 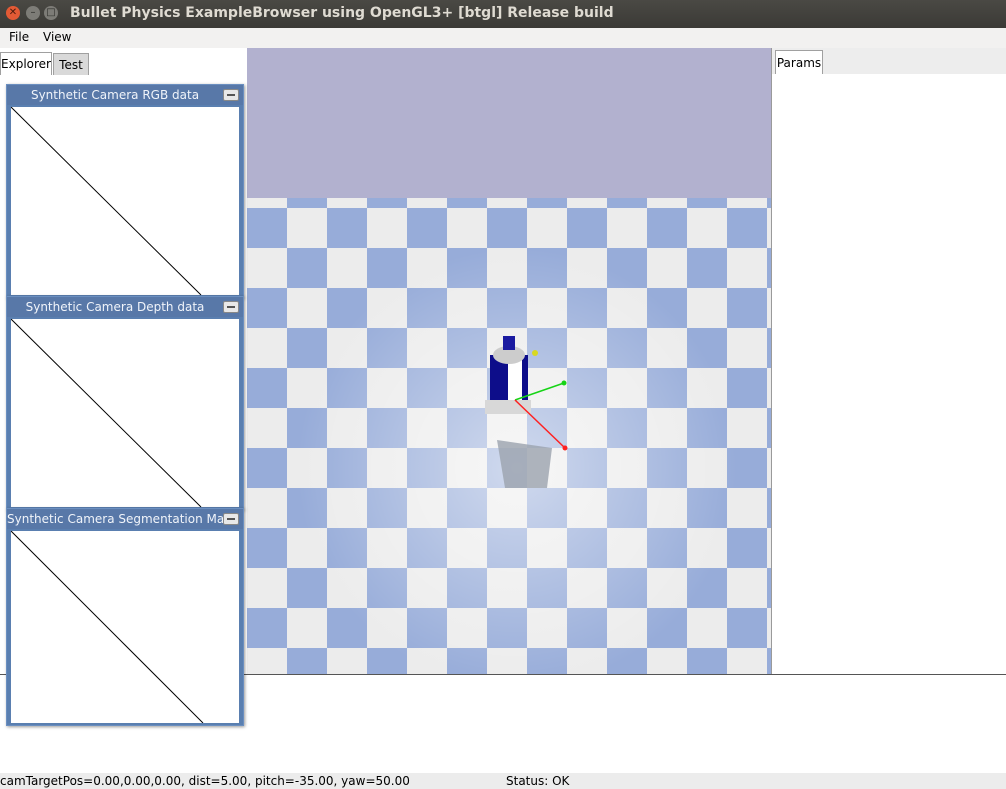 I want to click on camera-segmentation-image, so click(x=125, y=627).